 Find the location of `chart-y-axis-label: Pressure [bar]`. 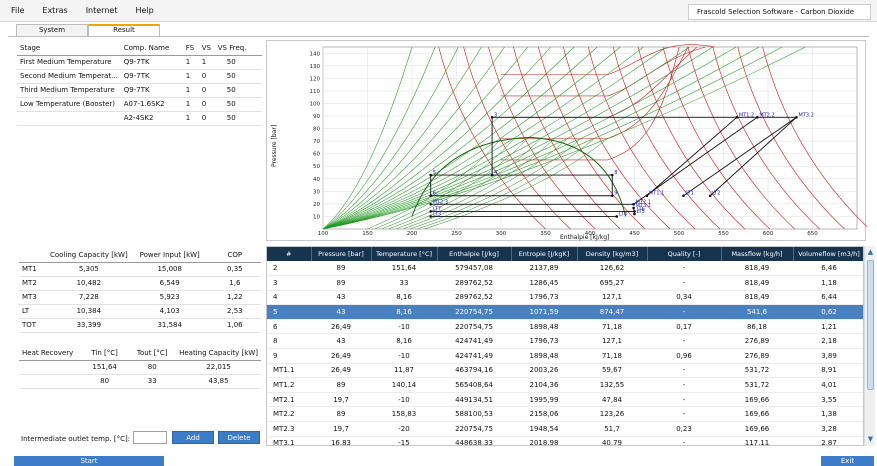

chart-y-axis-label: Pressure [bar] is located at coordinates (274, 146).